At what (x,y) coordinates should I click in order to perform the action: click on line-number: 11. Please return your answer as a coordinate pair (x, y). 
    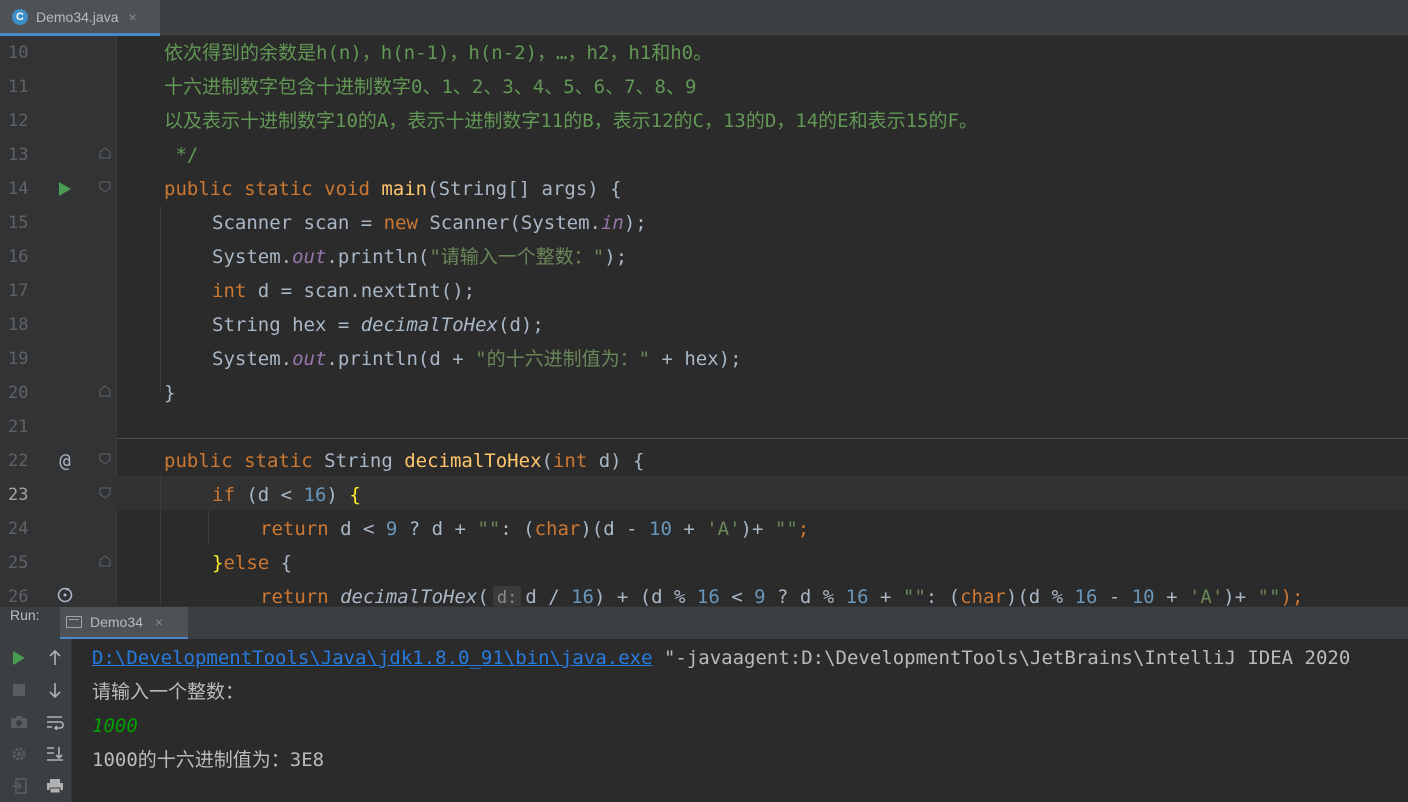
    Looking at the image, I should click on (18, 87).